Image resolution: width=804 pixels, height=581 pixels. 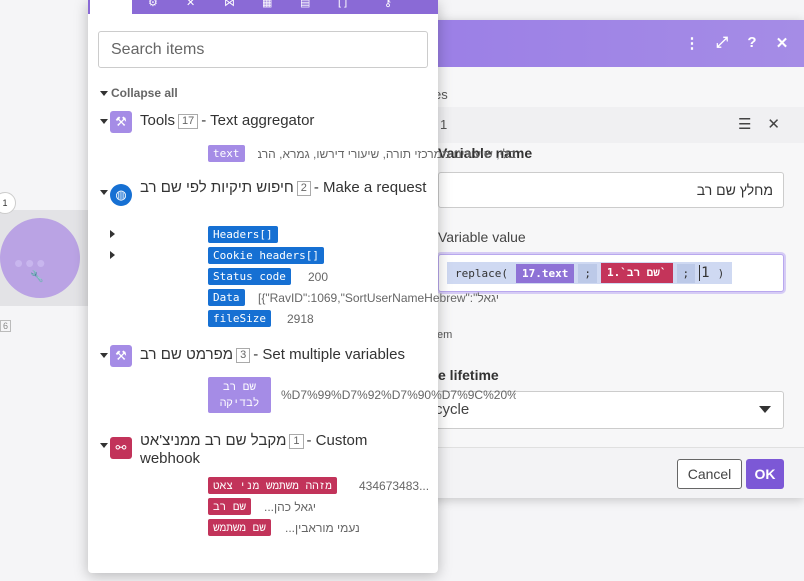 I want to click on item-row: 1 ☰ ✕, so click(x=612, y=125).